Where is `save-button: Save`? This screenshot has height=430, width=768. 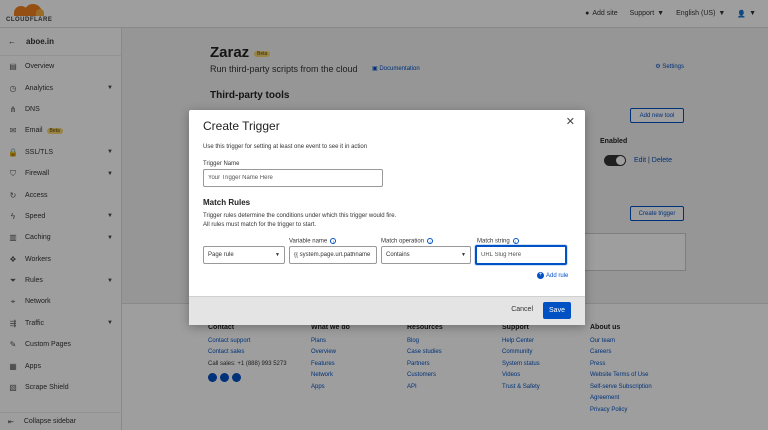
save-button: Save is located at coordinates (557, 310).